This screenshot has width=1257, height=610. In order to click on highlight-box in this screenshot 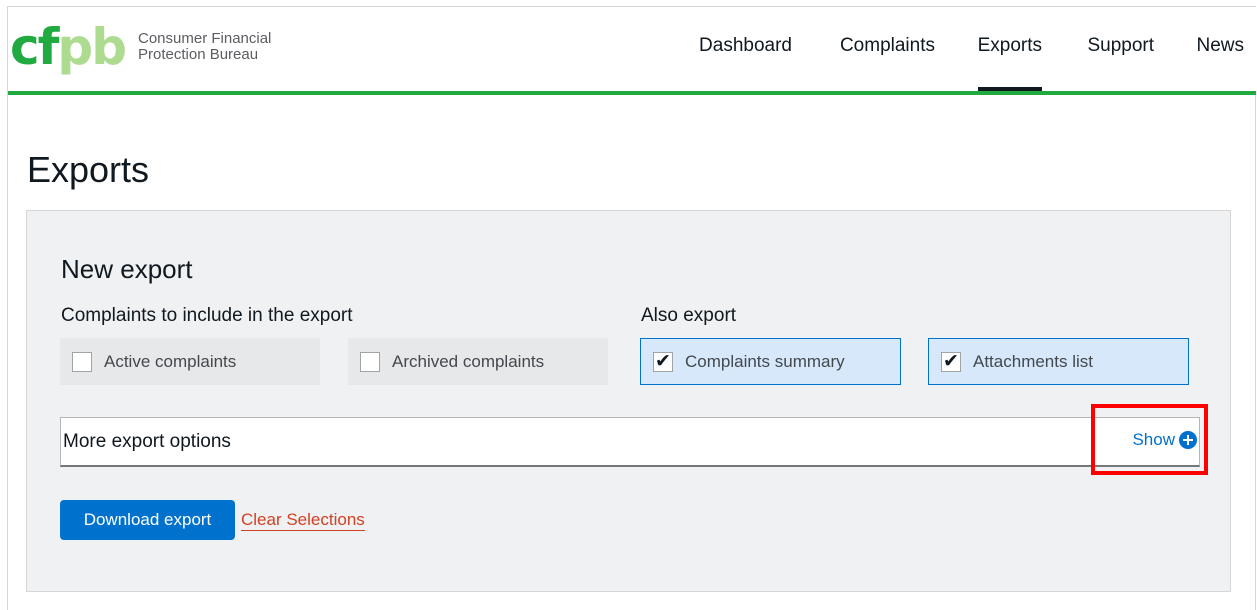, I will do `click(1149, 439)`.